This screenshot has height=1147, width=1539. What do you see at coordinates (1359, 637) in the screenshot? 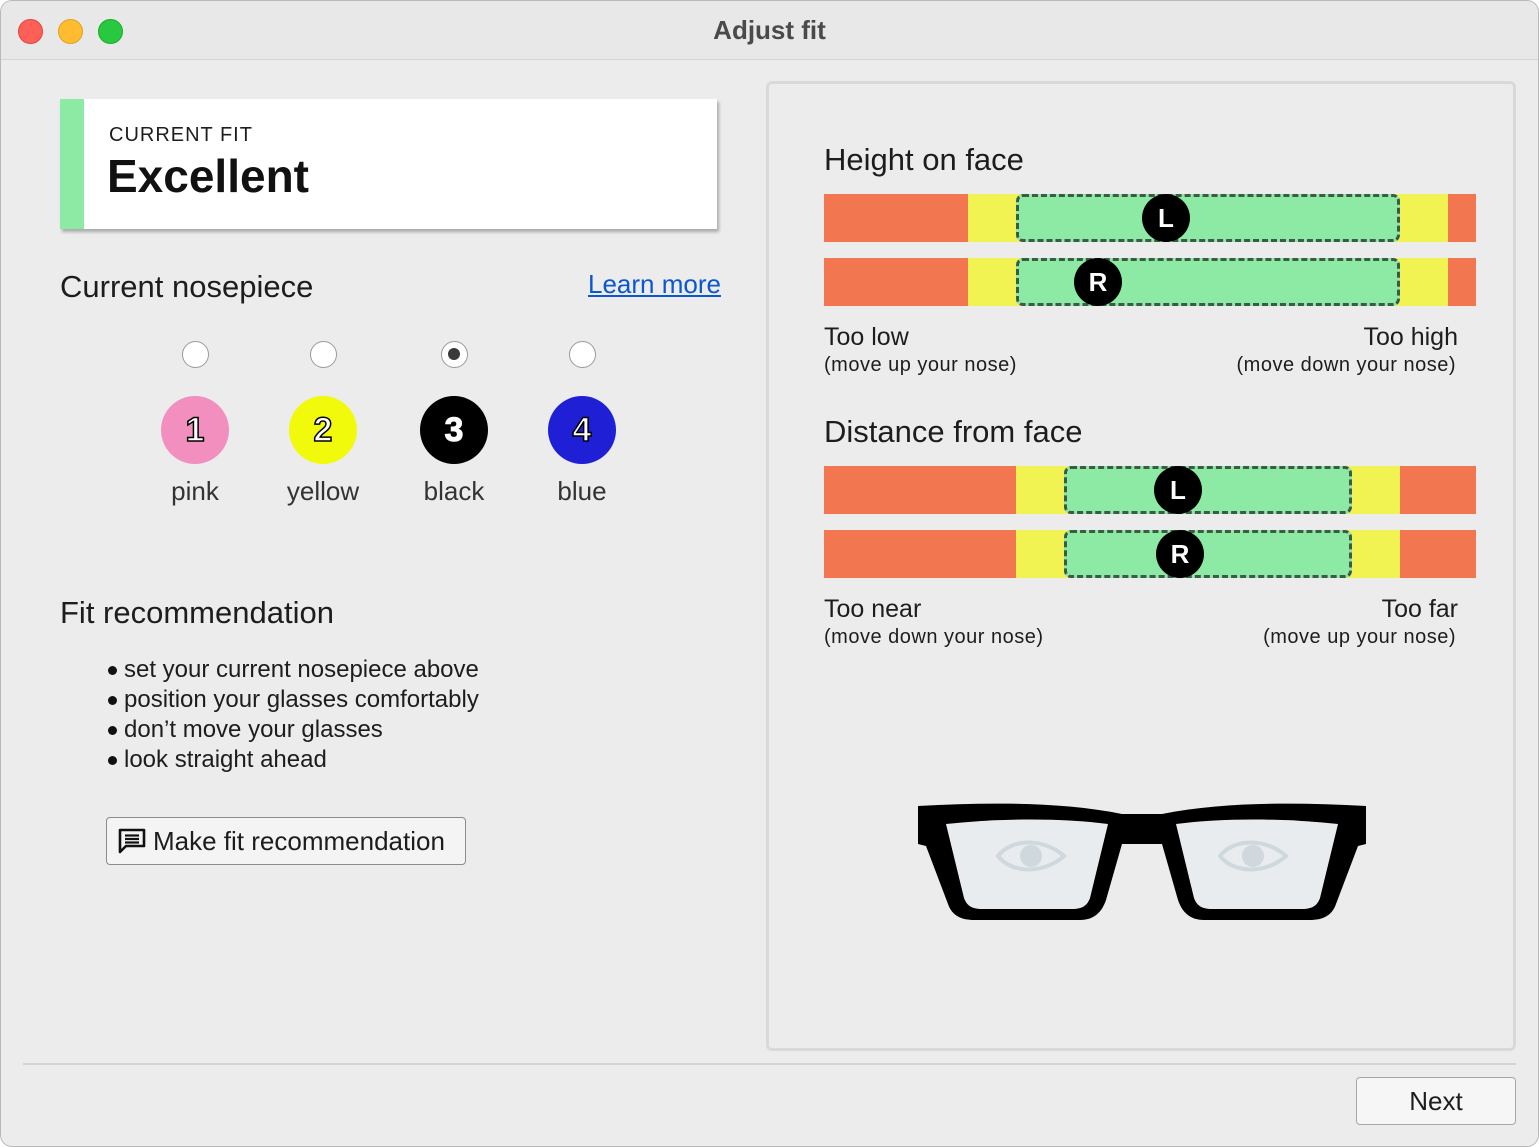
I see `too-far-hint: (move up your nose)` at bounding box center [1359, 637].